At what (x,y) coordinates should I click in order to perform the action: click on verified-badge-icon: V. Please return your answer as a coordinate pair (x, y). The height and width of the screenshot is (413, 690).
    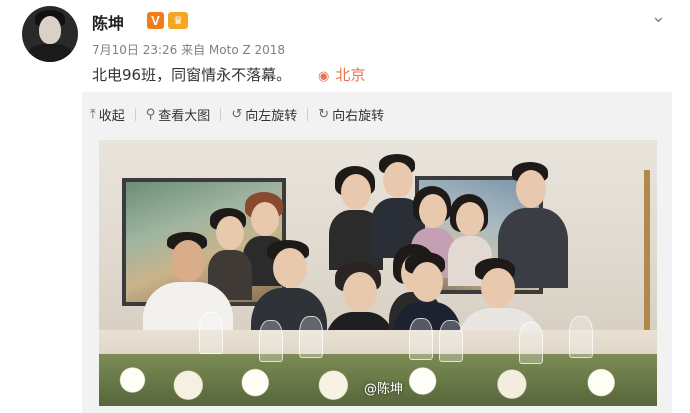
    Looking at the image, I should click on (155, 20).